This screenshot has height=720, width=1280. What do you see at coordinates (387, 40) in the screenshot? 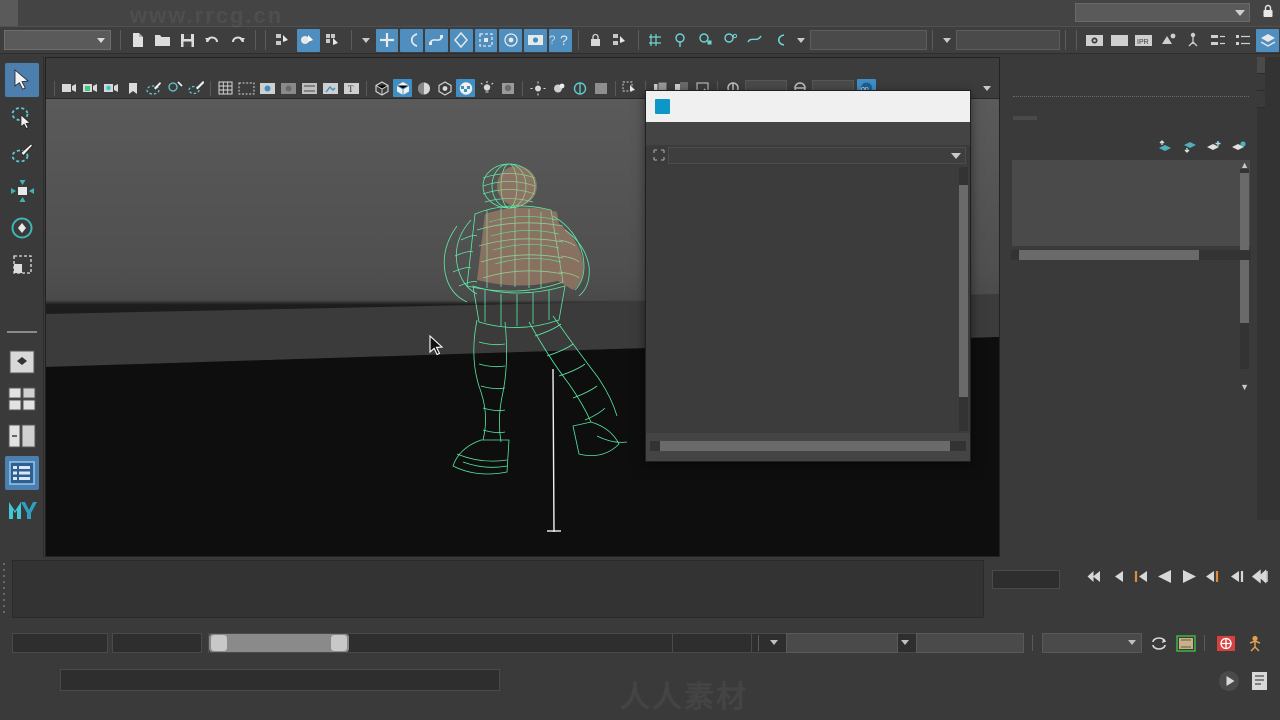
I see `handle-mask-button` at bounding box center [387, 40].